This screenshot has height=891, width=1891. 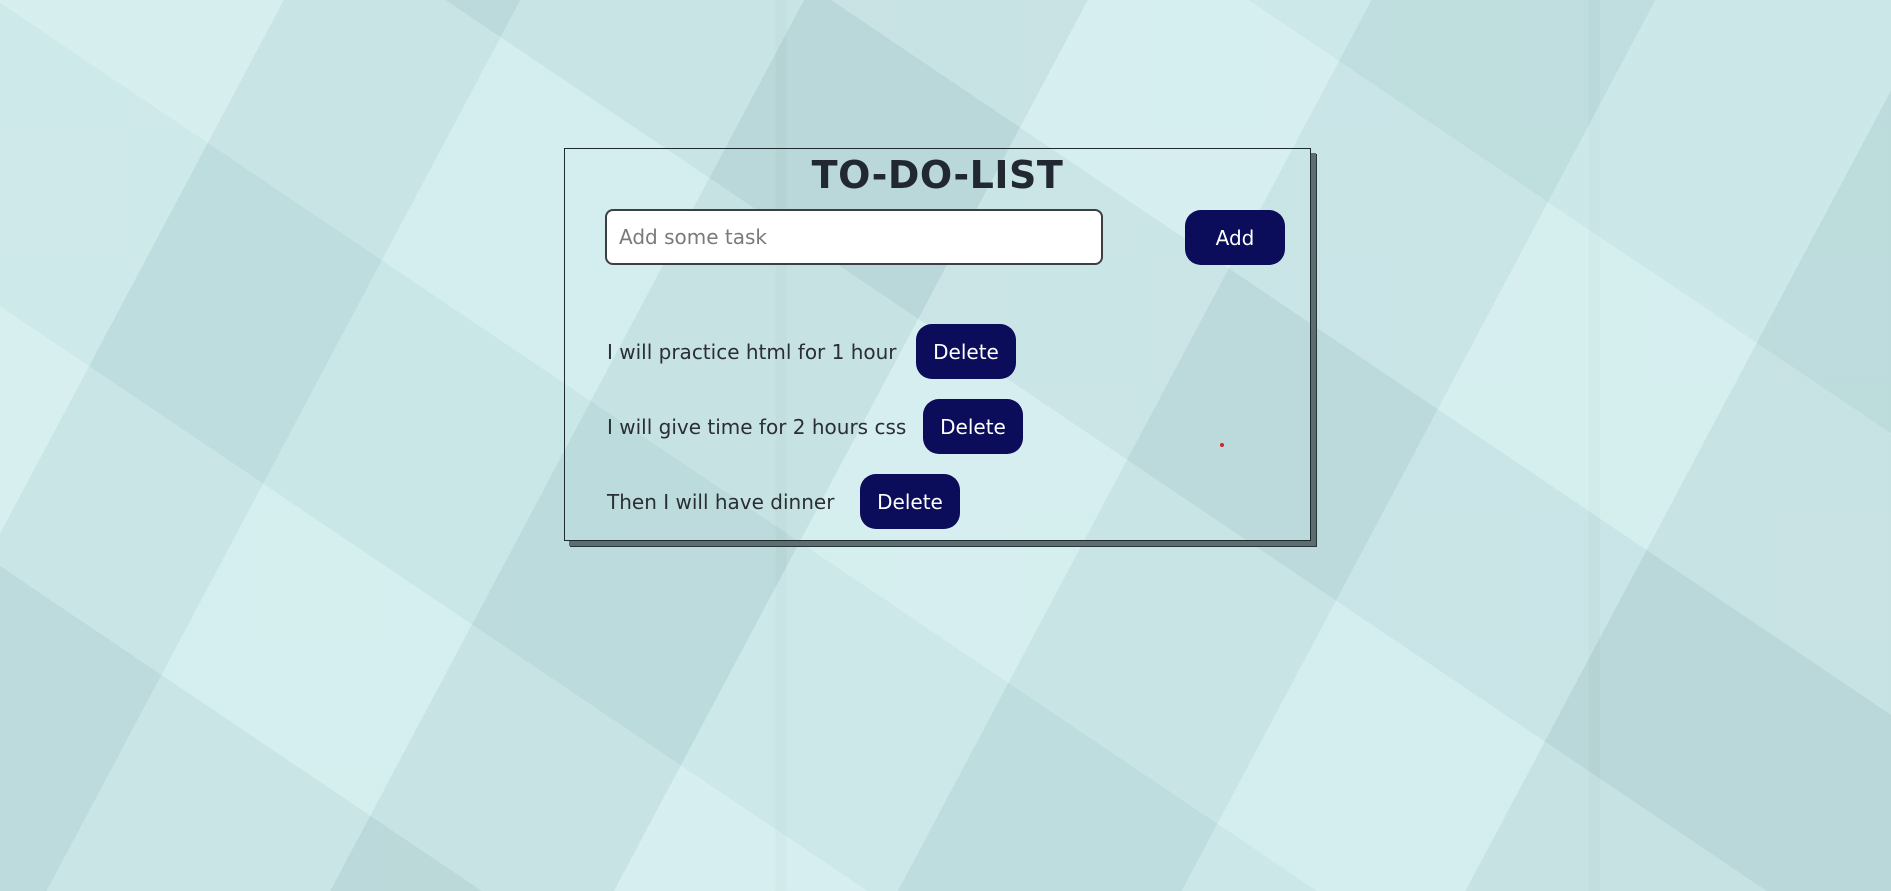 I want to click on task-text: I will practice html for 1 hour, so click(x=752, y=352).